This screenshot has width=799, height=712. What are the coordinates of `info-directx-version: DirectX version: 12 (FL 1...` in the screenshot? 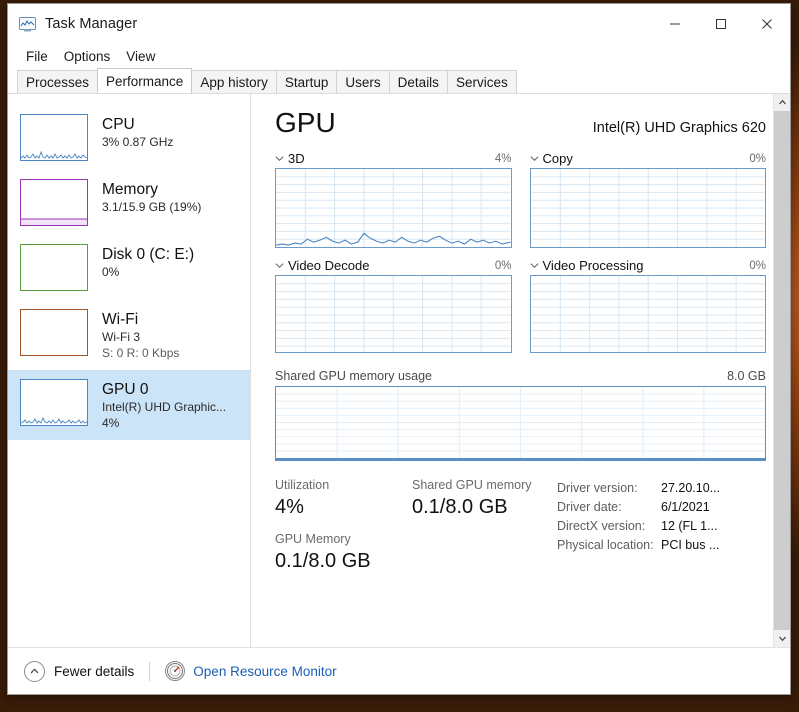 It's located at (638, 526).